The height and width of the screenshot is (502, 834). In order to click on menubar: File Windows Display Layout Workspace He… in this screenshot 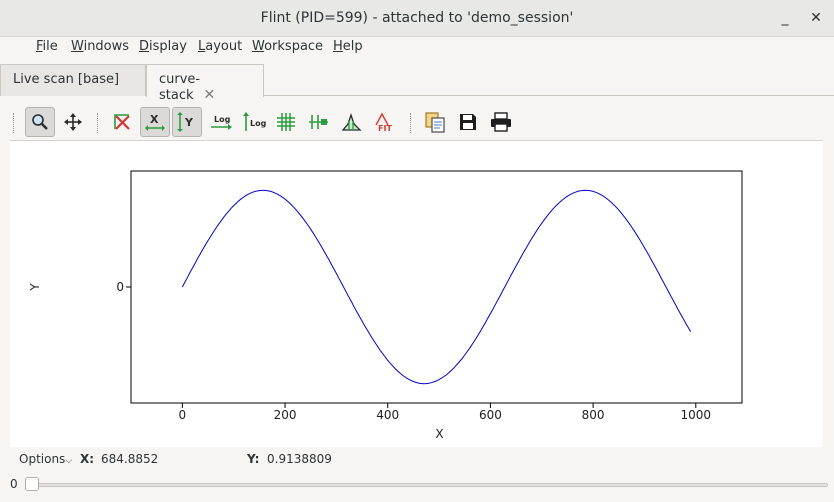, I will do `click(417, 49)`.